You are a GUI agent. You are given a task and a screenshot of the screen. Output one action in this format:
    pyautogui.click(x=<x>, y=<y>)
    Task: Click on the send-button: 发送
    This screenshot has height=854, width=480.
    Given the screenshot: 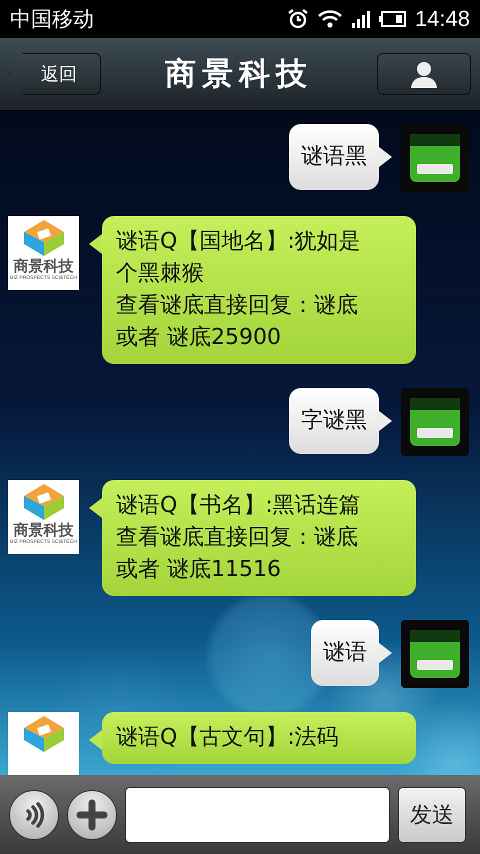 What is the action you would take?
    pyautogui.click(x=432, y=814)
    